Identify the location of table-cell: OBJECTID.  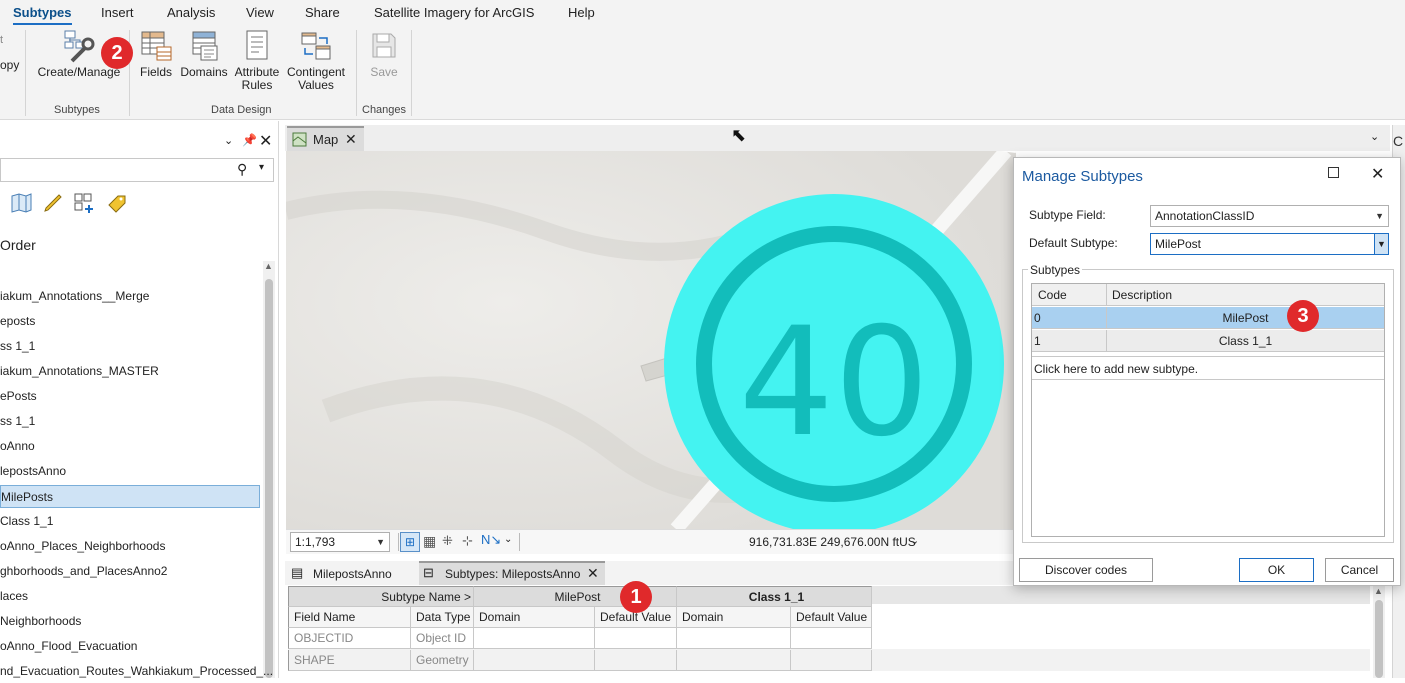
(349, 638).